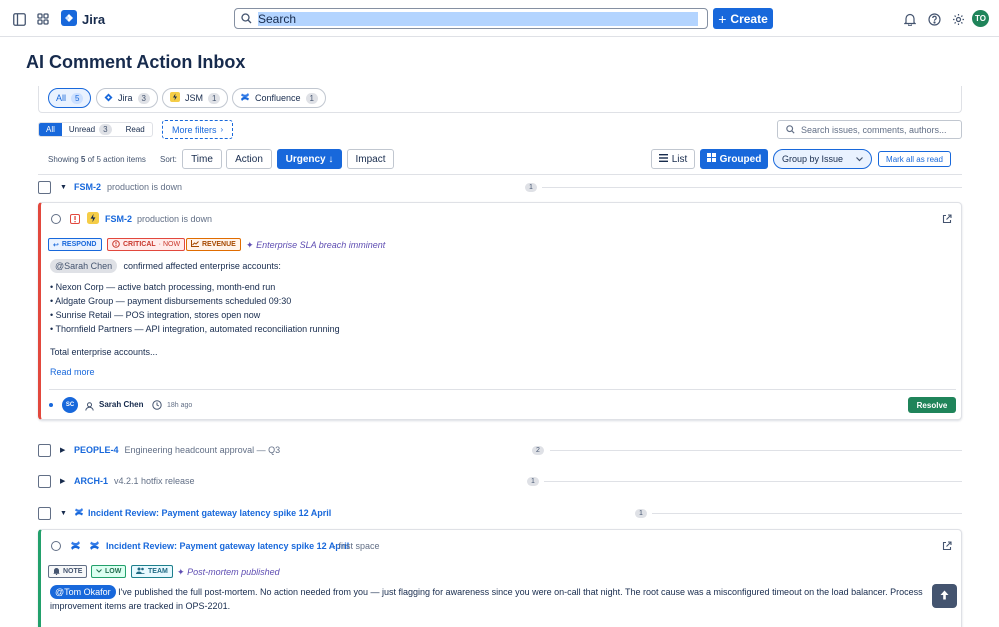 Image resolution: width=999 pixels, height=627 pixels. I want to click on view-list-button: List, so click(673, 159).